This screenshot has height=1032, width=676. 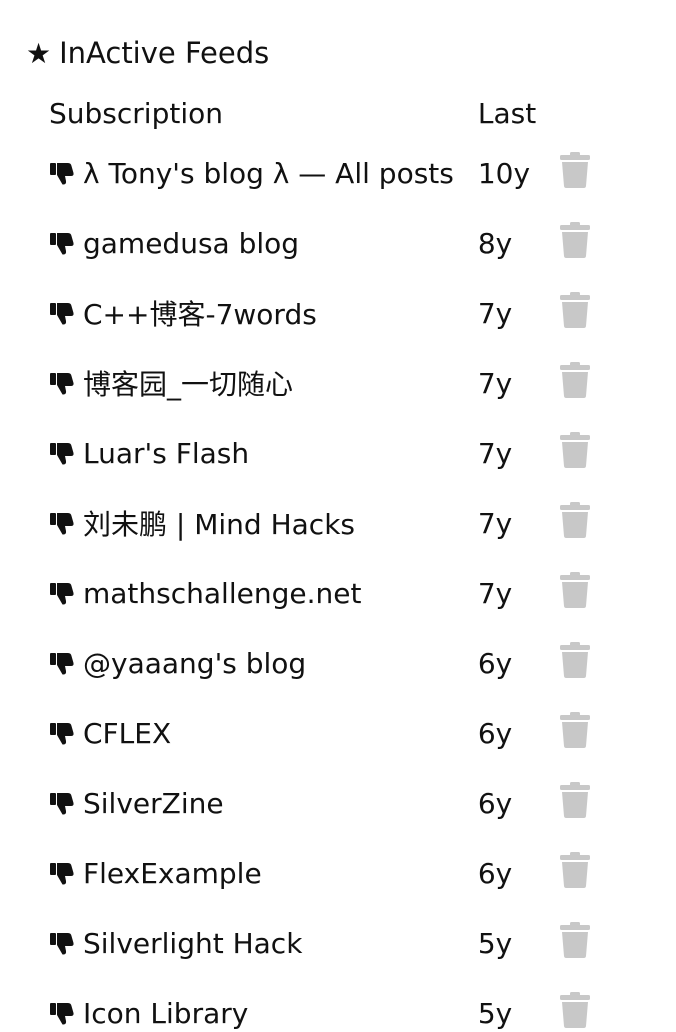 I want to click on table-row: λ Tony's blog λ — All posts 10y, so click(x=319, y=173).